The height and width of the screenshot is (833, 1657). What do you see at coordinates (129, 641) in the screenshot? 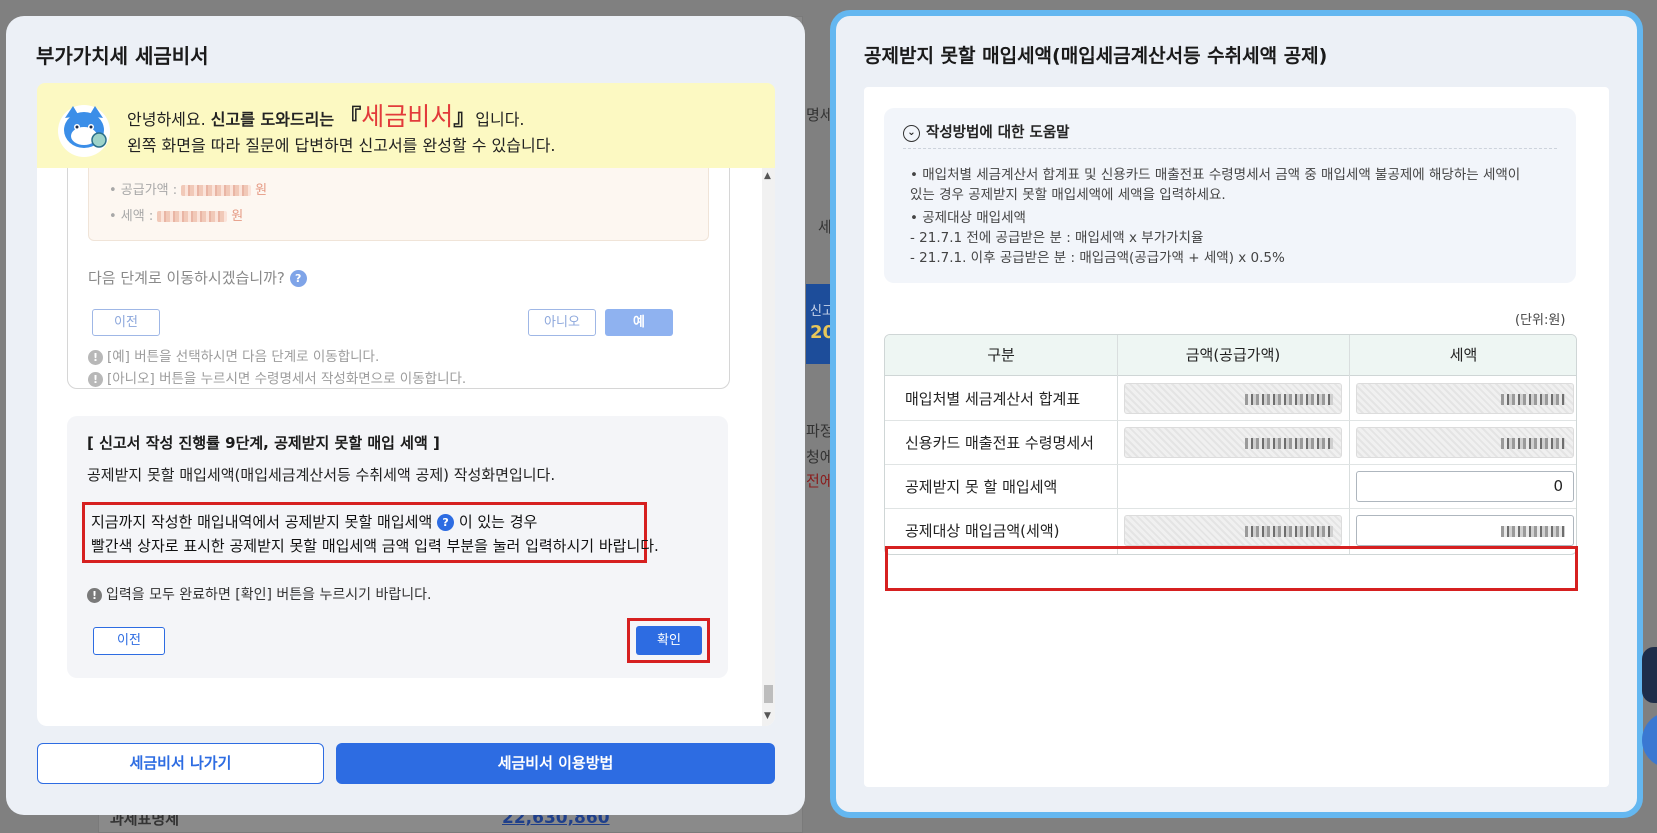
I see `prev-button: 이전` at bounding box center [129, 641].